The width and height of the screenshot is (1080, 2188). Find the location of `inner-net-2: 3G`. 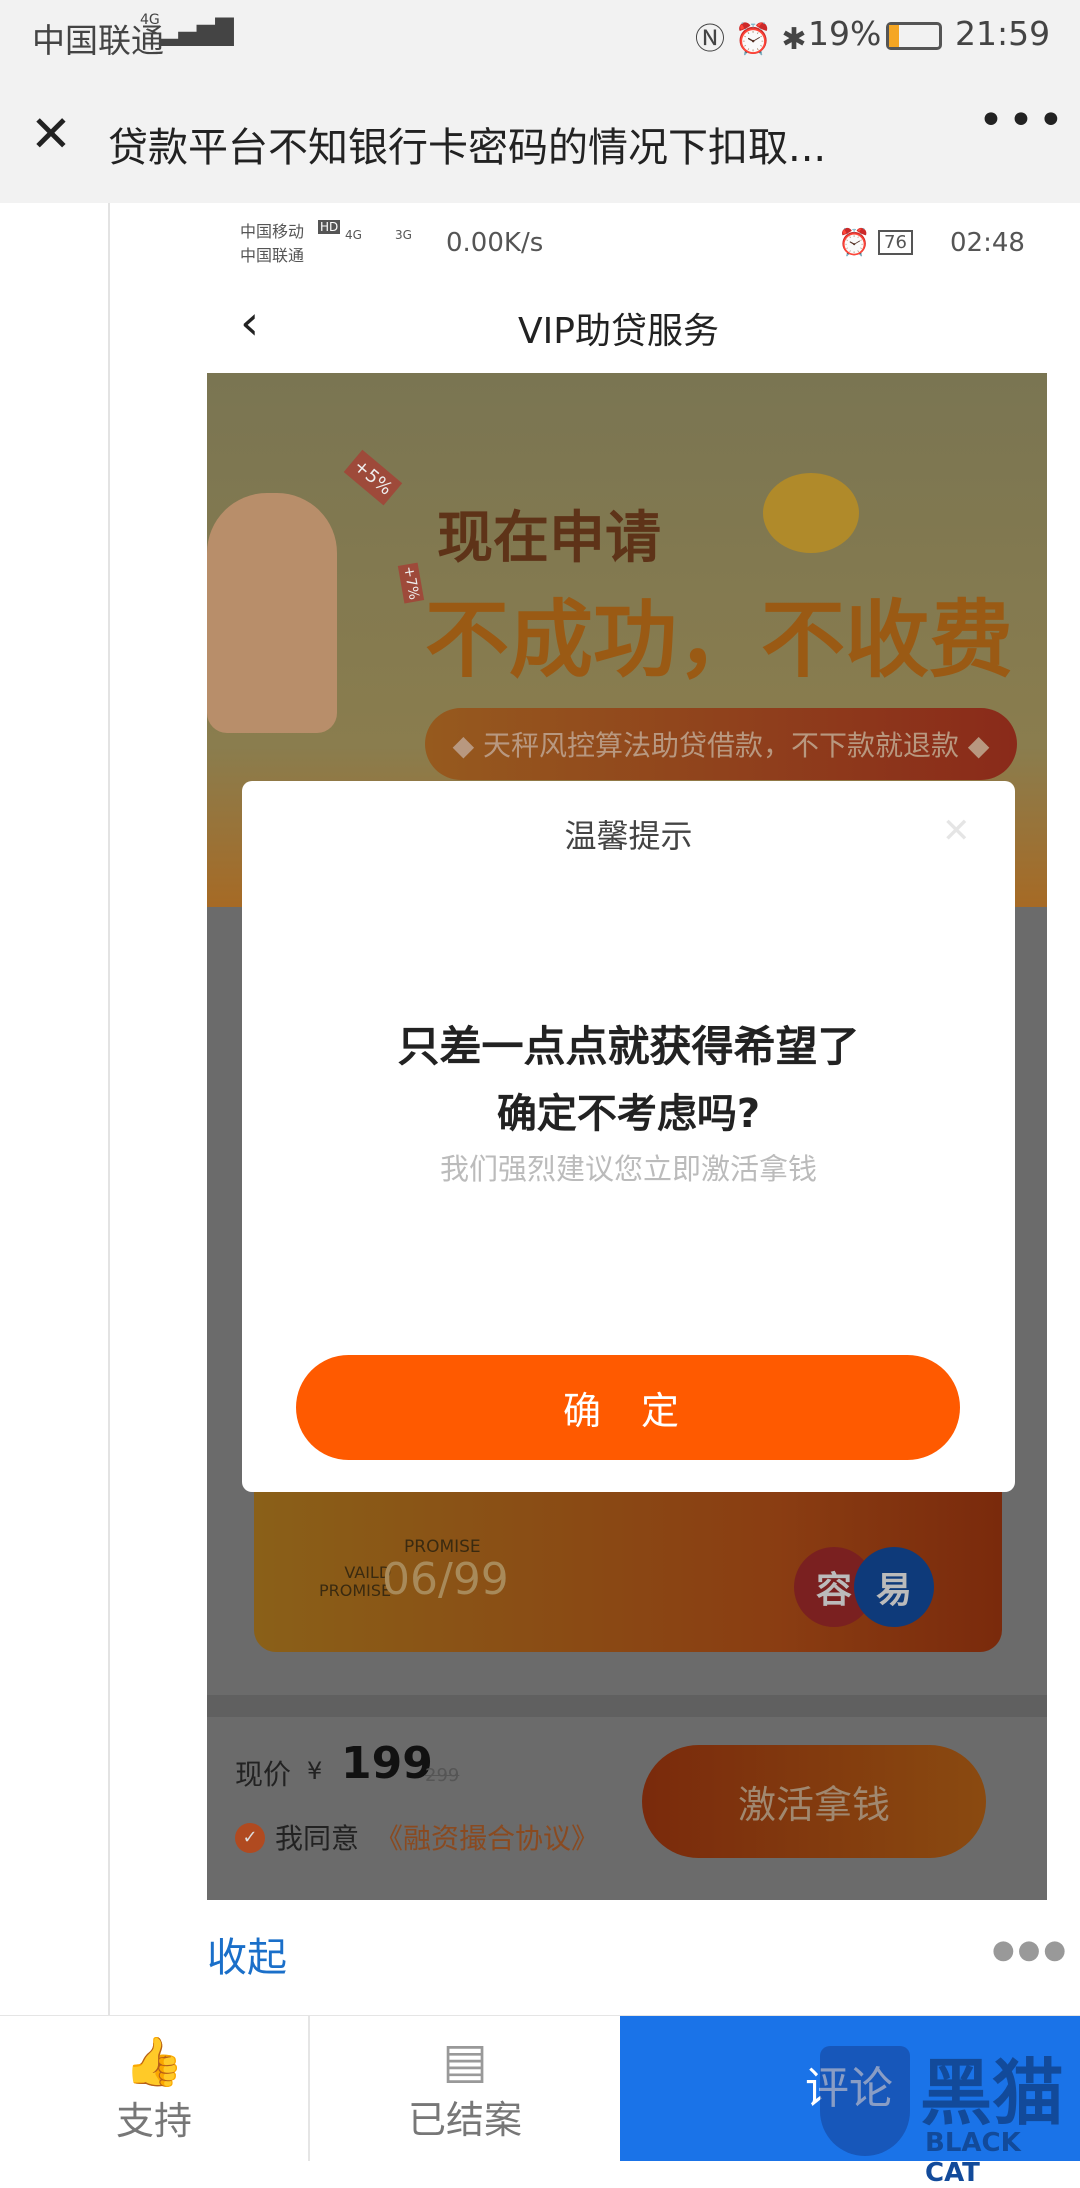

inner-net-2: 3G is located at coordinates (403, 235).